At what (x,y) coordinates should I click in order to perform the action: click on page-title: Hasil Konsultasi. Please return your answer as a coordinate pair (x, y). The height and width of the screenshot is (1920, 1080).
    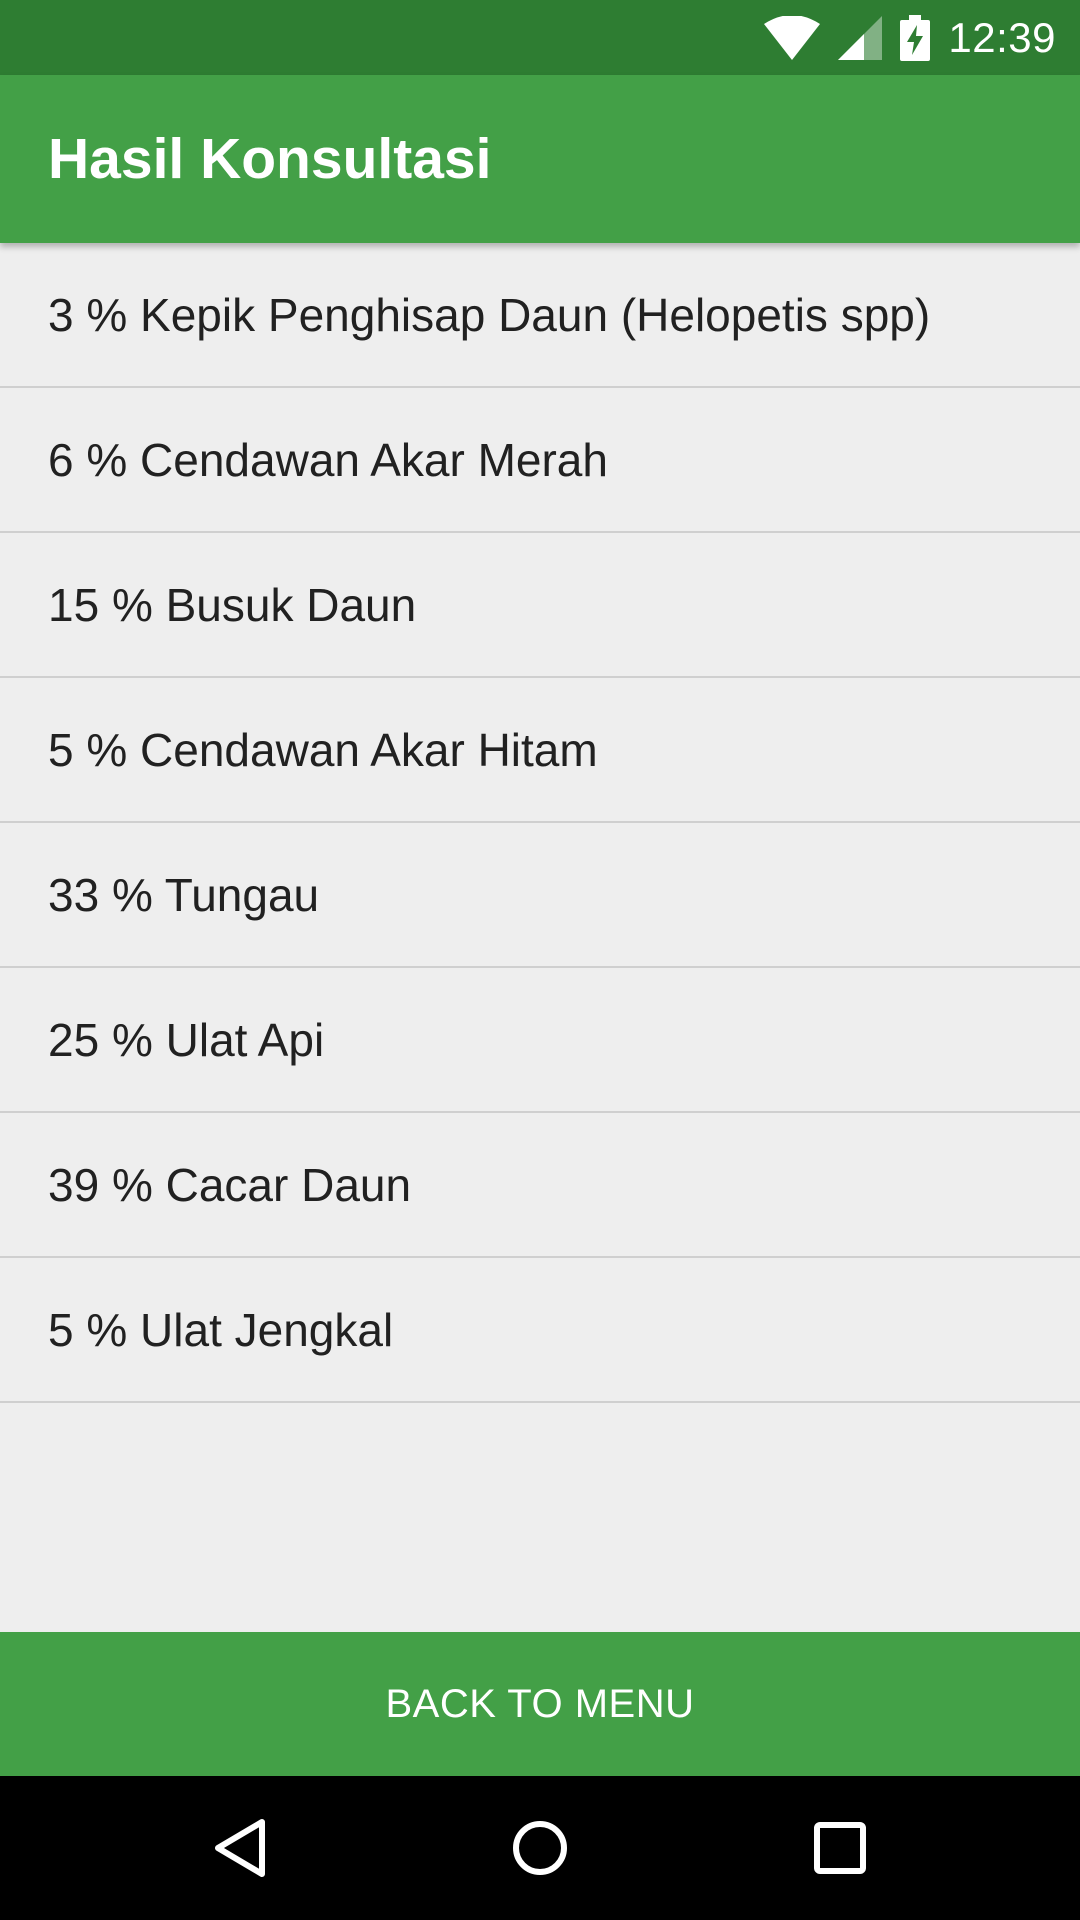
    Looking at the image, I should click on (270, 159).